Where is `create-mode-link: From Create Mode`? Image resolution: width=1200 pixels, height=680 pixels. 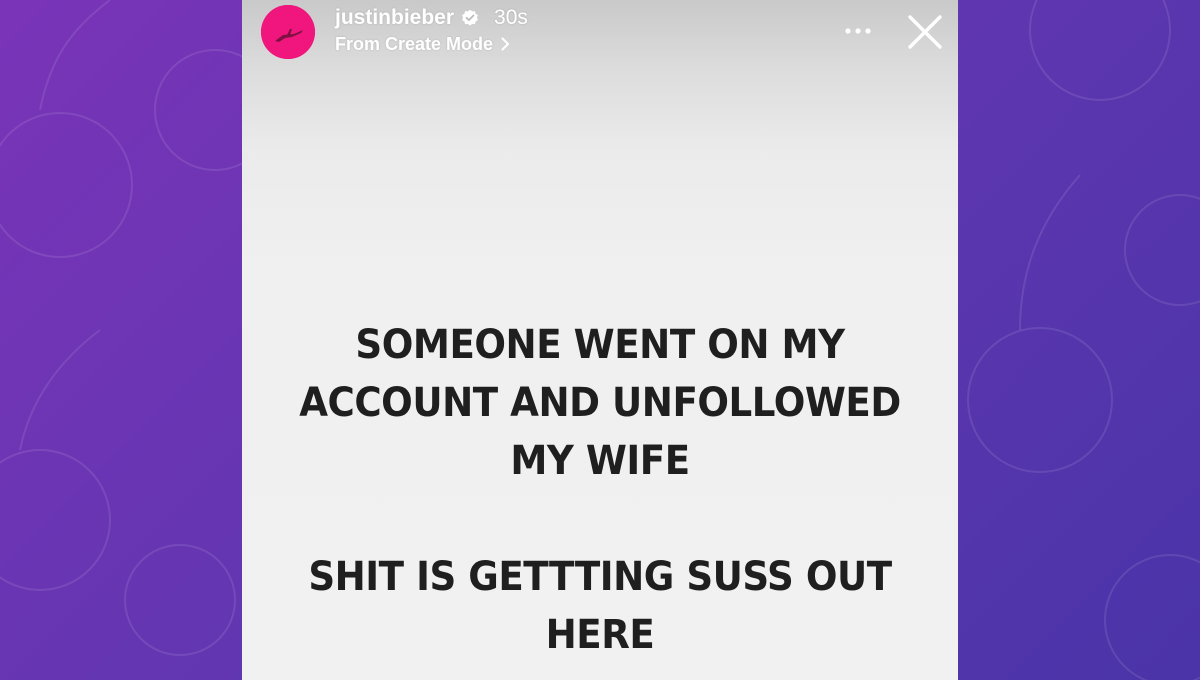 create-mode-link: From Create Mode is located at coordinates (422, 44).